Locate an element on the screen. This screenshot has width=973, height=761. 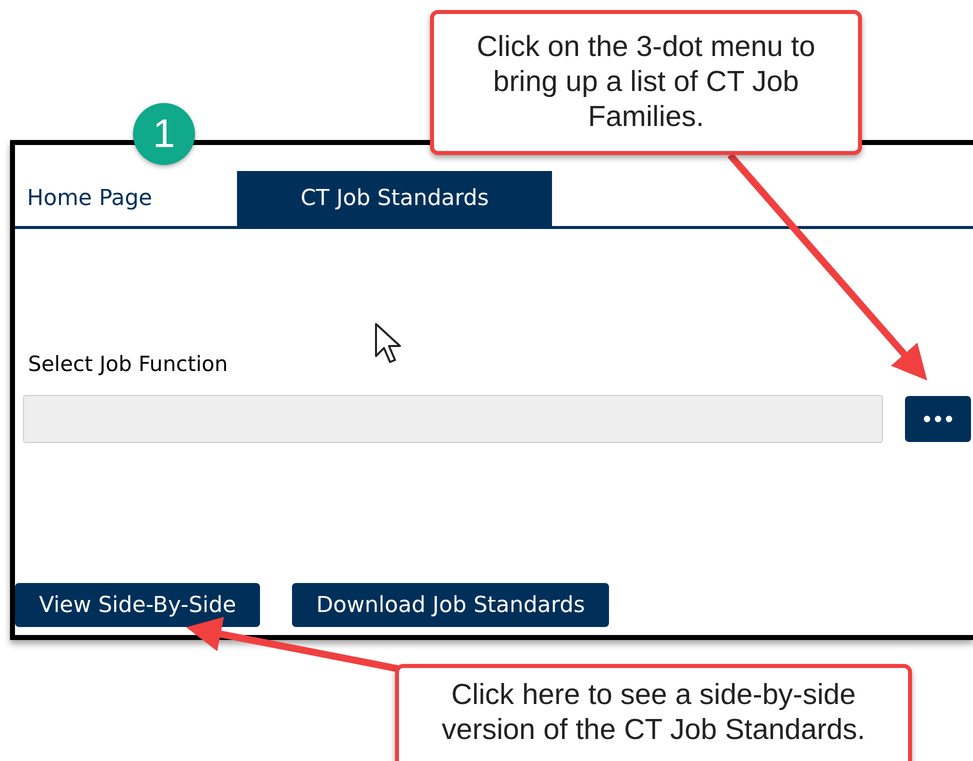
more-button is located at coordinates (938, 419).